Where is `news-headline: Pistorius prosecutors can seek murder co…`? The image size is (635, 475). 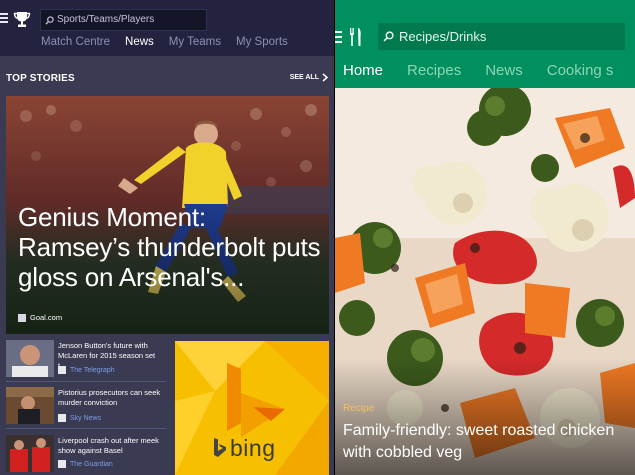 news-headline: Pistorius prosecutors can seek murder co… is located at coordinates (109, 397).